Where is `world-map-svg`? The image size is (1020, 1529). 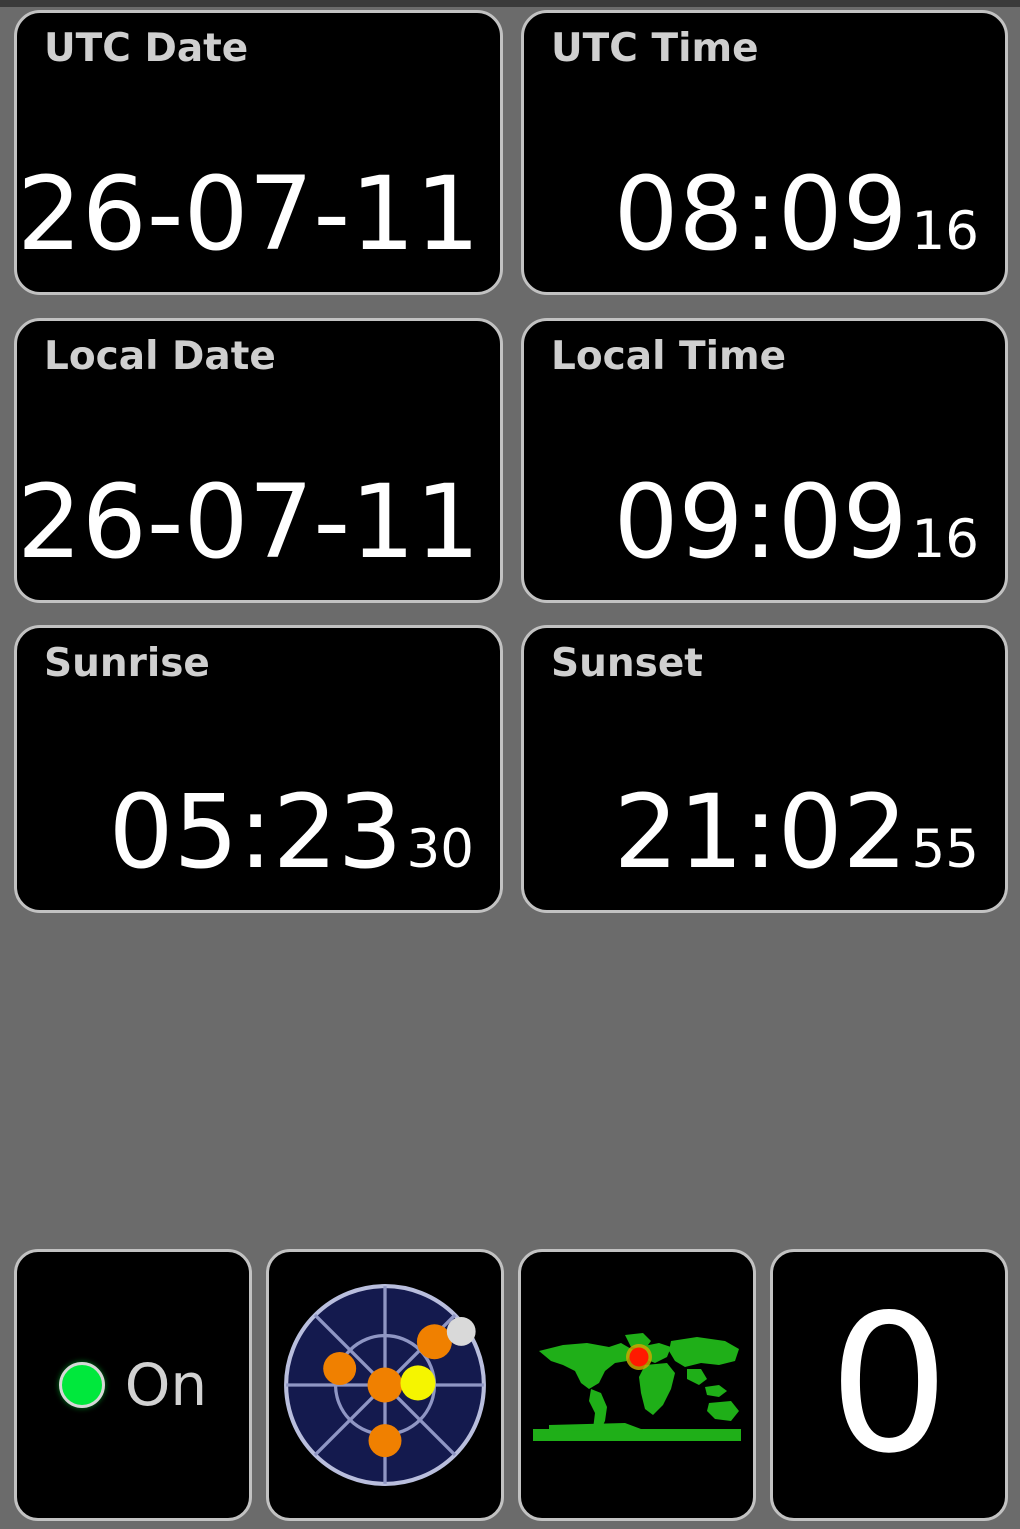 world-map-svg is located at coordinates (637, 1385).